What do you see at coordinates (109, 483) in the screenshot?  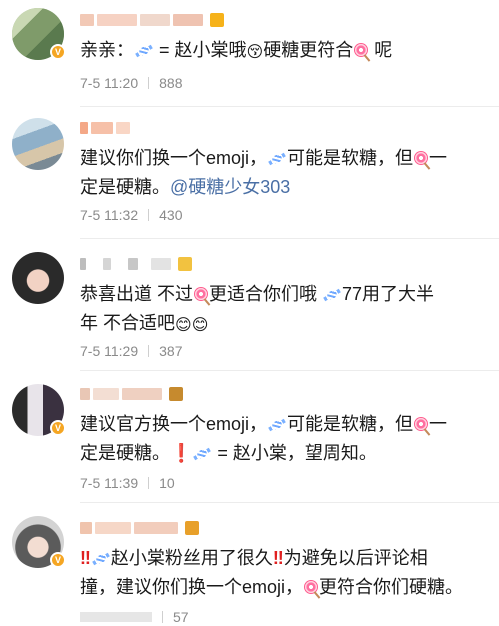 I see `timestamp: 7-5 11:39` at bounding box center [109, 483].